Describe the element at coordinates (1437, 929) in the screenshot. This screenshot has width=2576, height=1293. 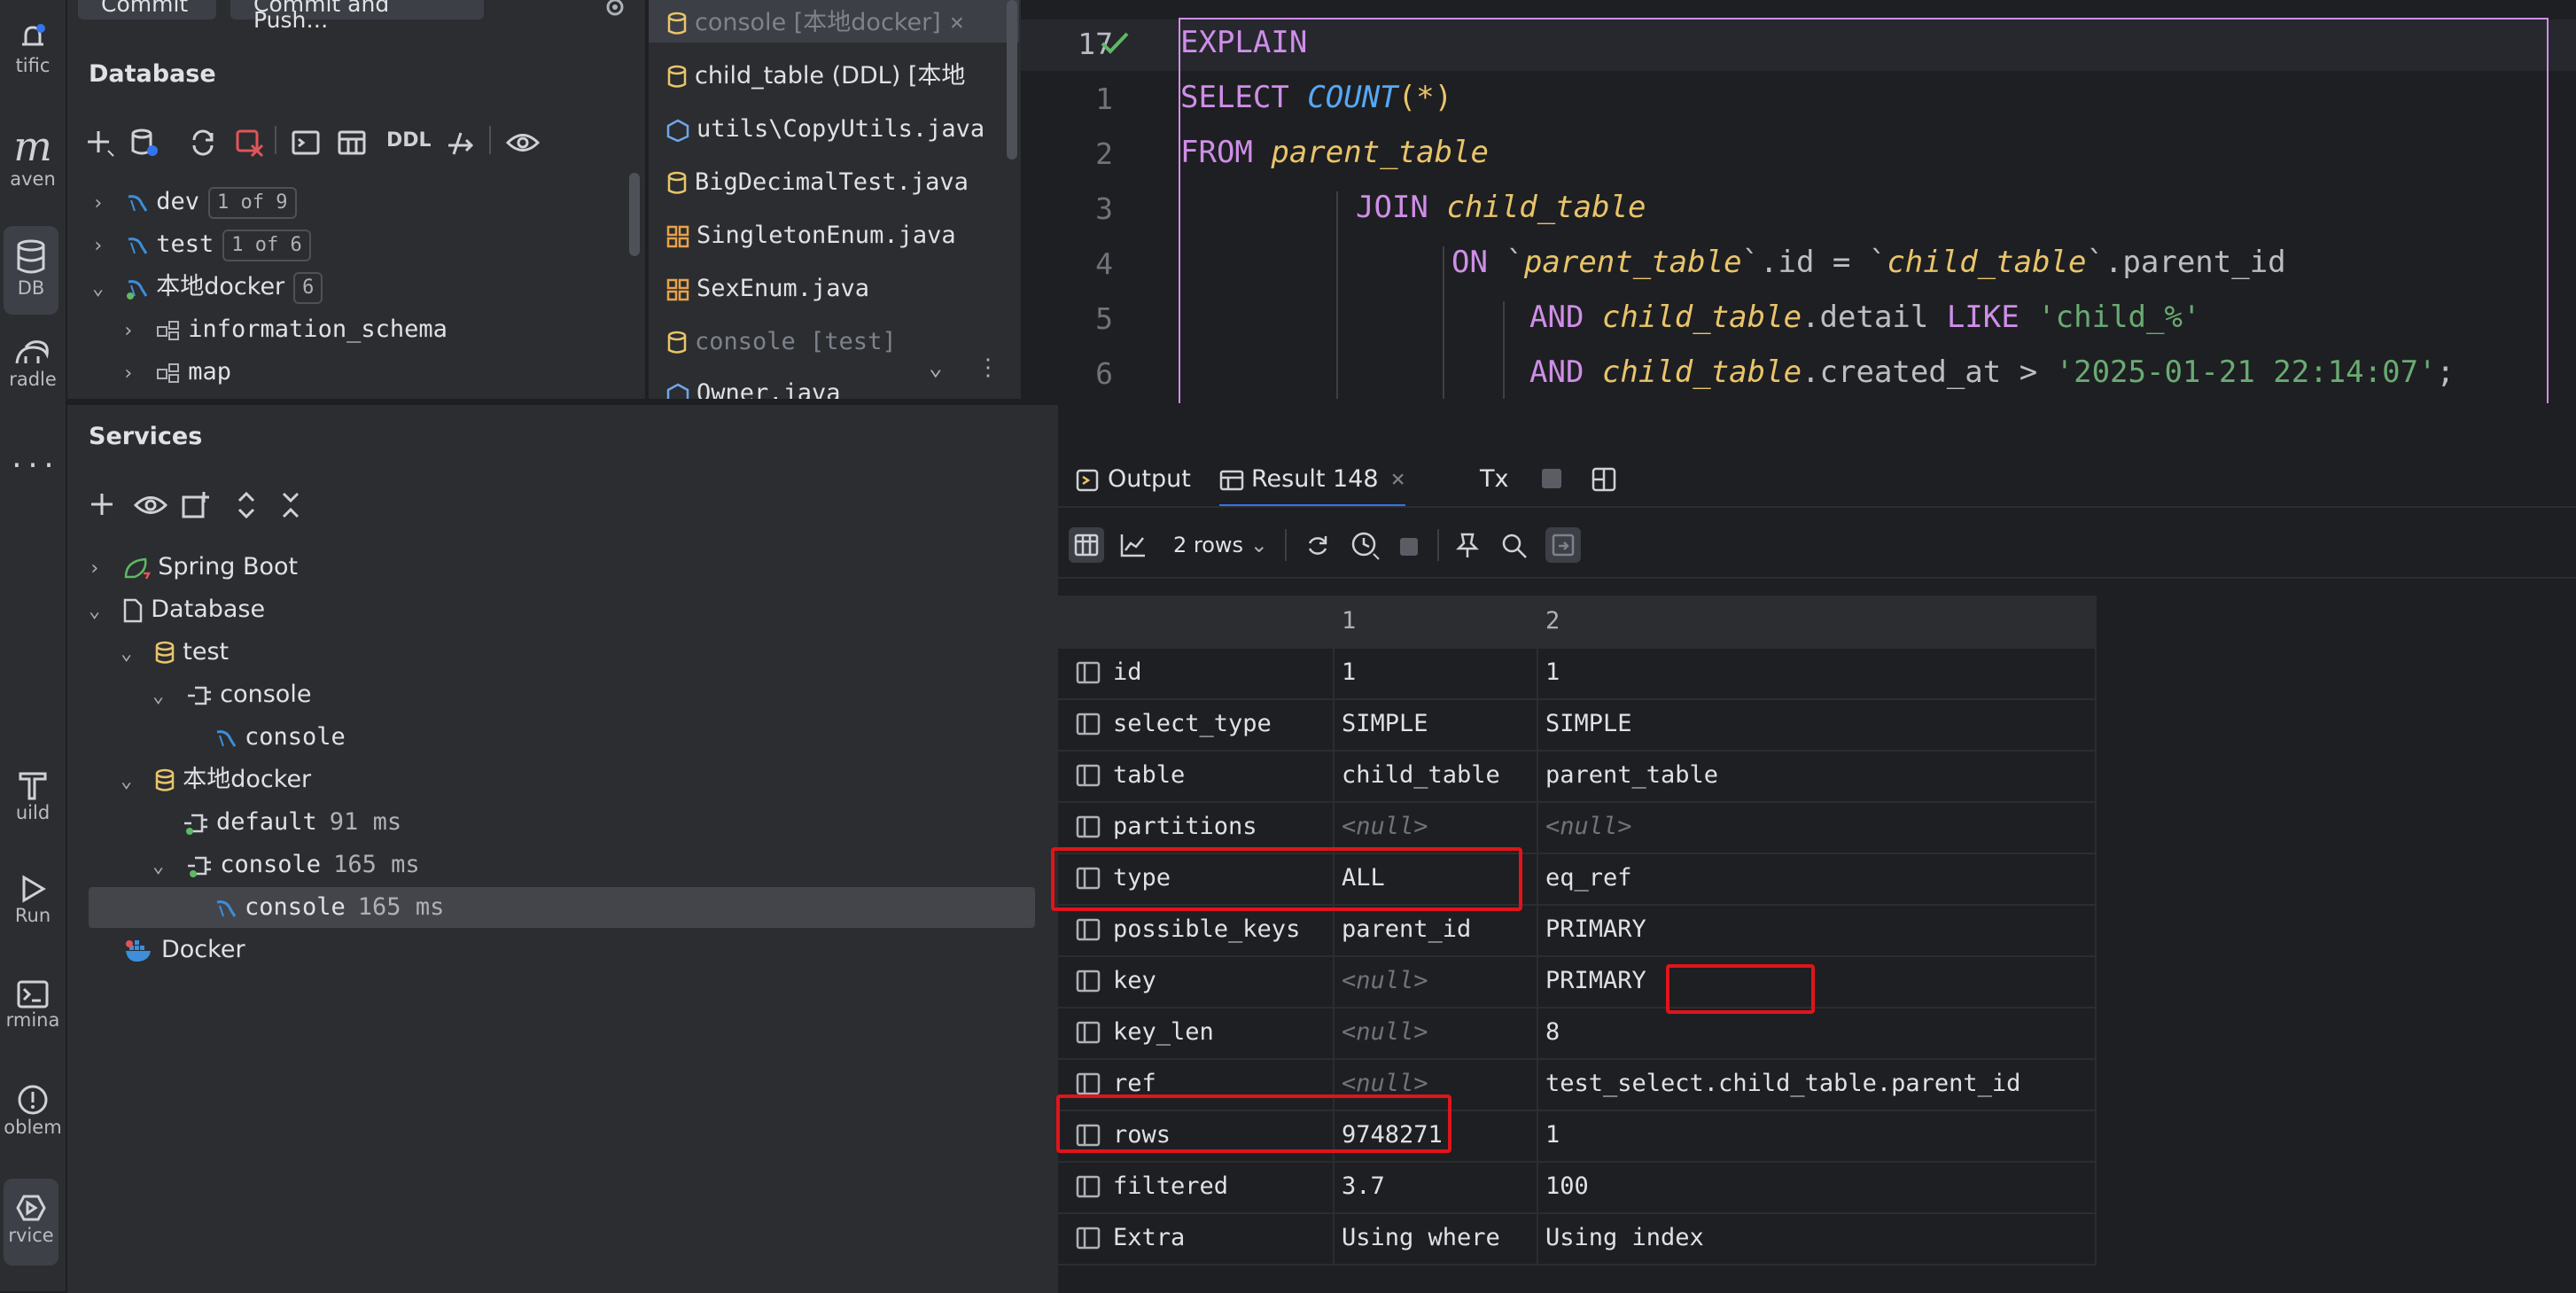
I see `grid-cell: parent_id` at that location.